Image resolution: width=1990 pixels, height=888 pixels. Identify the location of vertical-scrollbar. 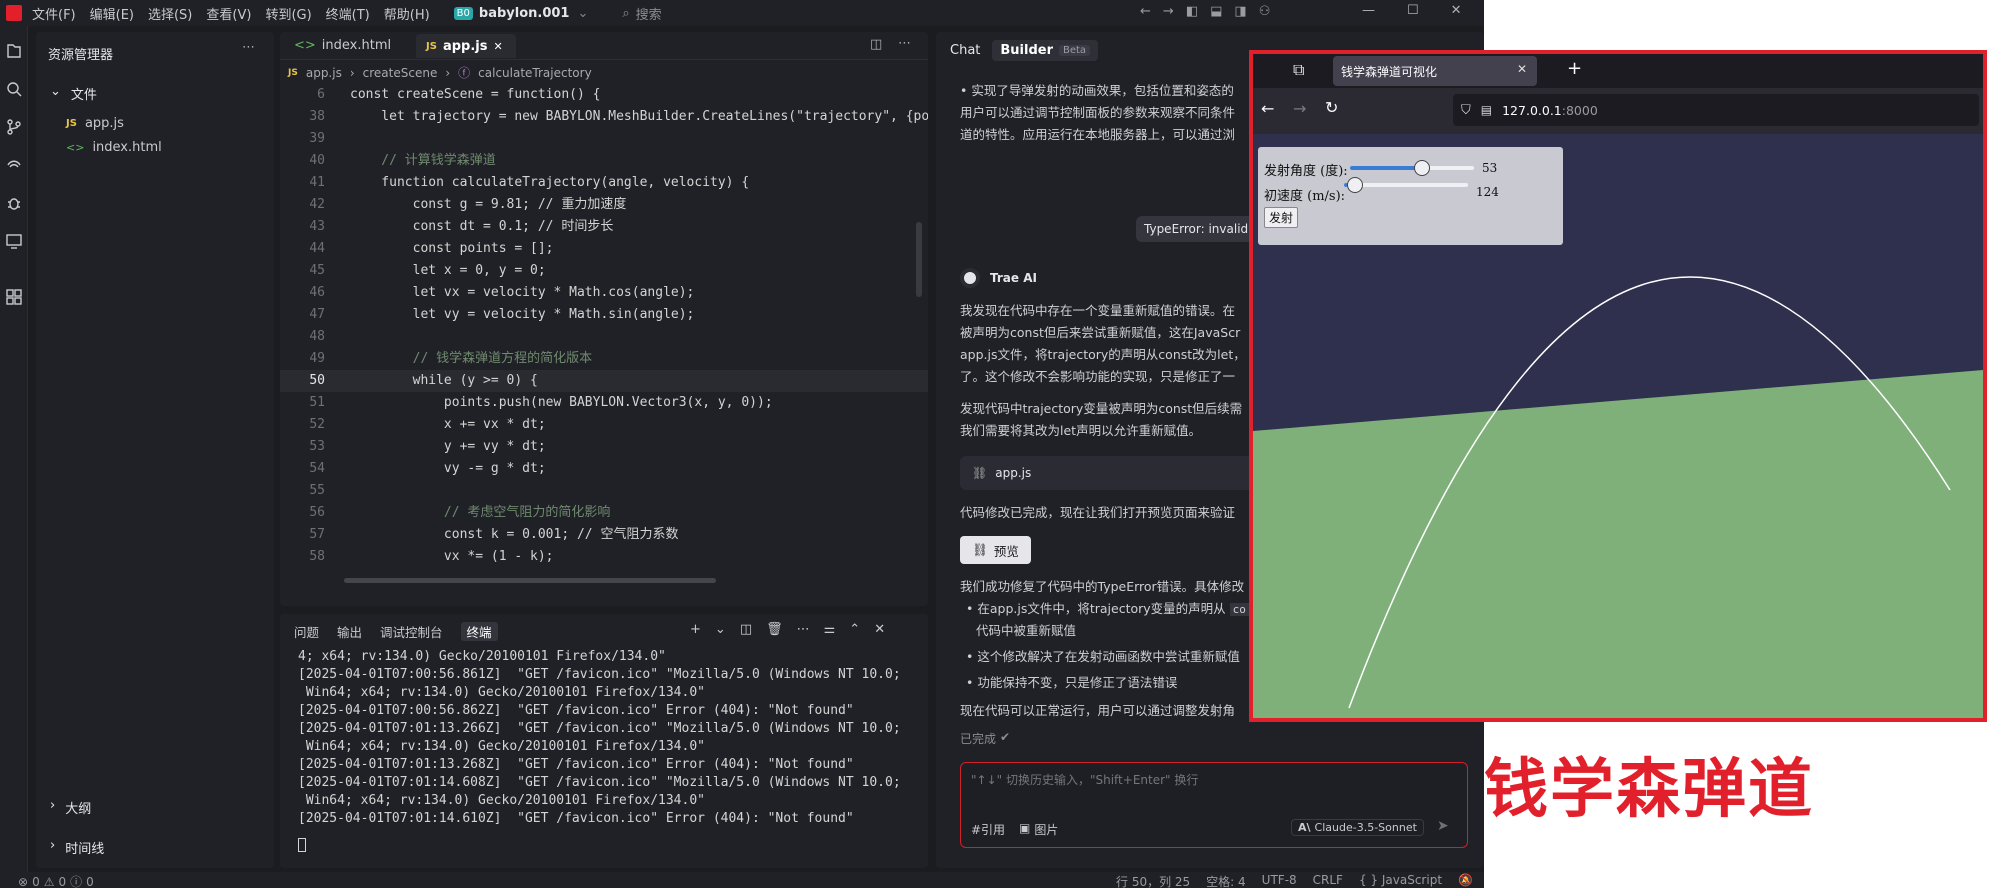
(919, 259).